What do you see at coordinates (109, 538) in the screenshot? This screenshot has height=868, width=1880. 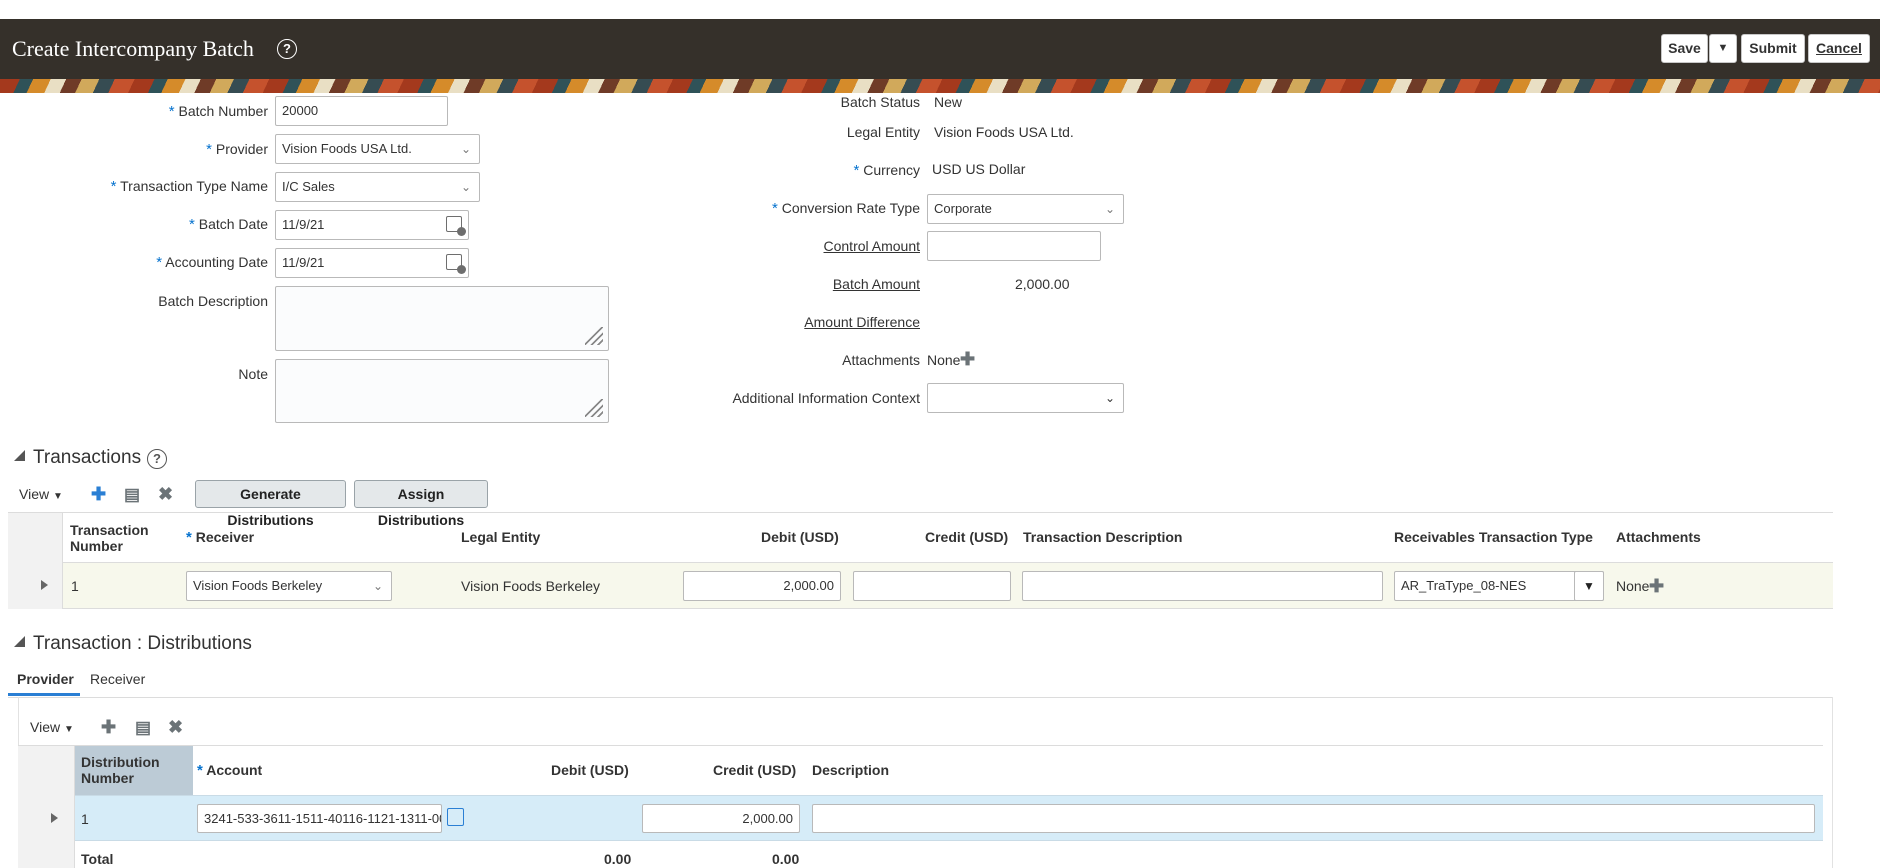 I see `col-transaction-number: Transaction Number` at bounding box center [109, 538].